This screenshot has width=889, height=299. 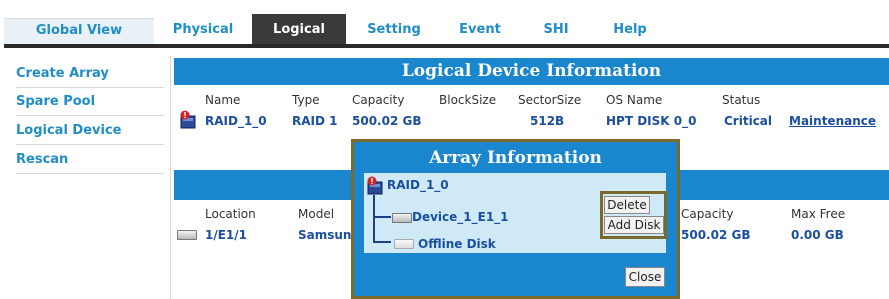 I want to click on col-type: Type, so click(x=306, y=100).